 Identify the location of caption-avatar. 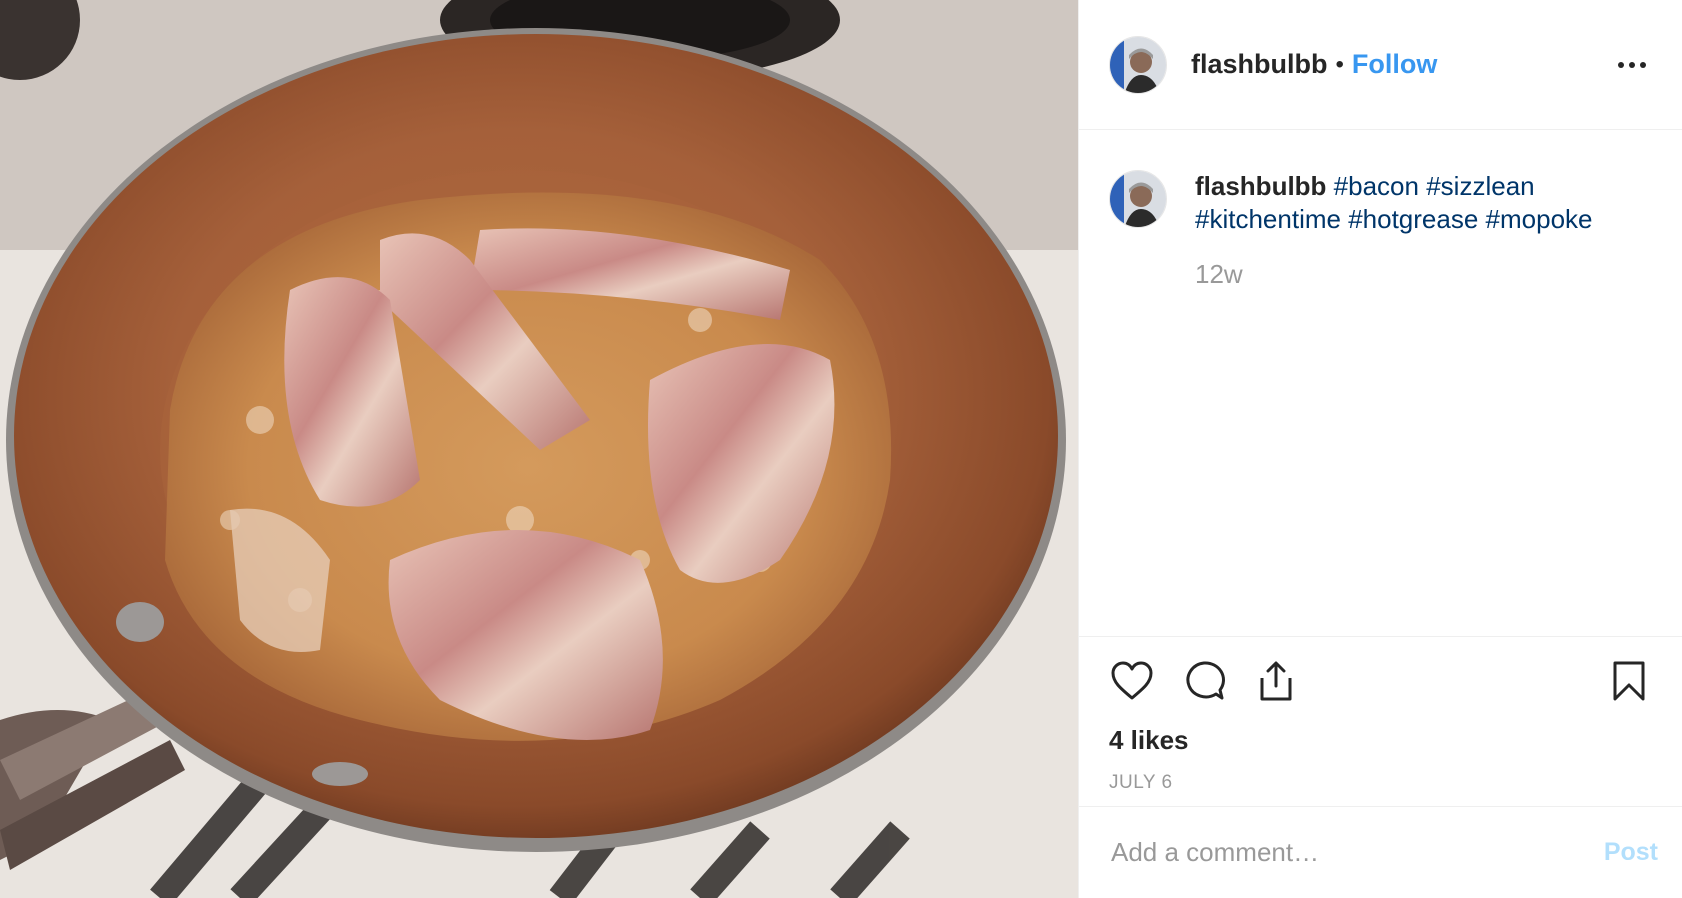
(1138, 199).